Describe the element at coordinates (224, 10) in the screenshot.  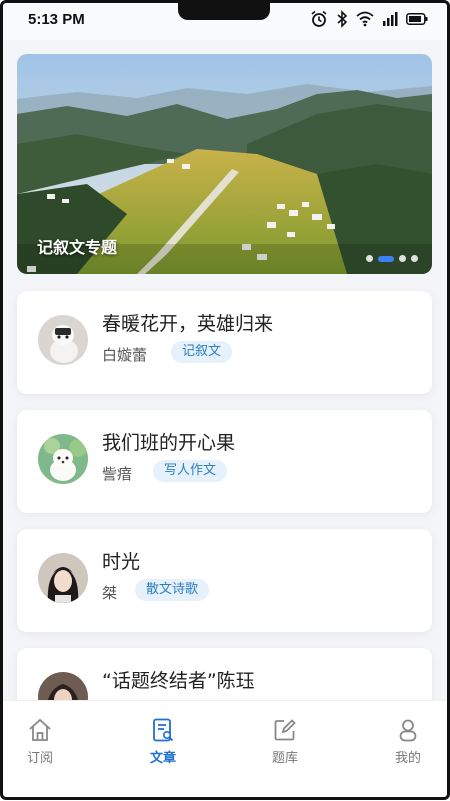
I see `camera-notch` at that location.